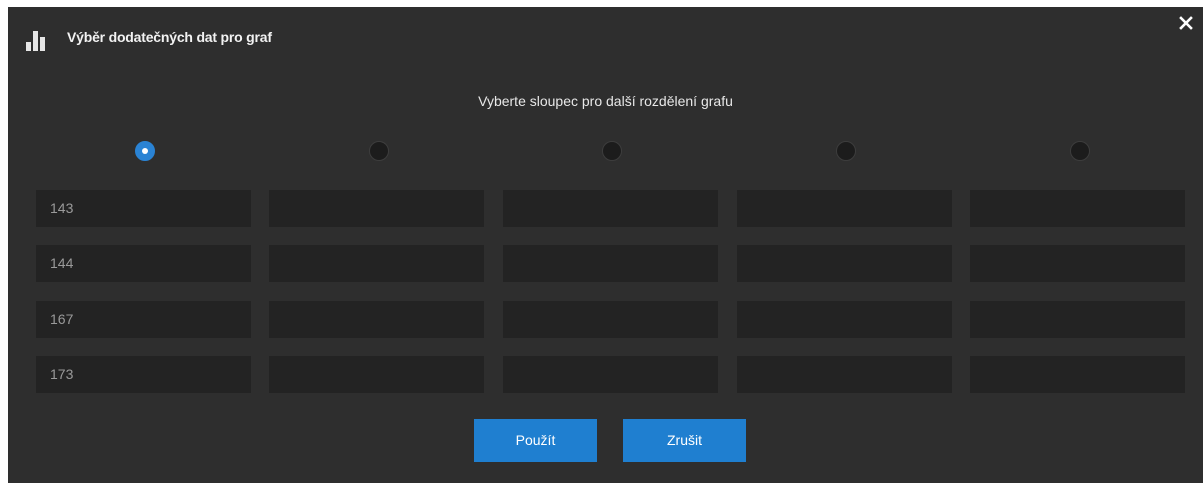 The image size is (1203, 483). Describe the element at coordinates (605, 37) in the screenshot. I see `title-bar: Výběr dodatečných dat pro graf` at that location.